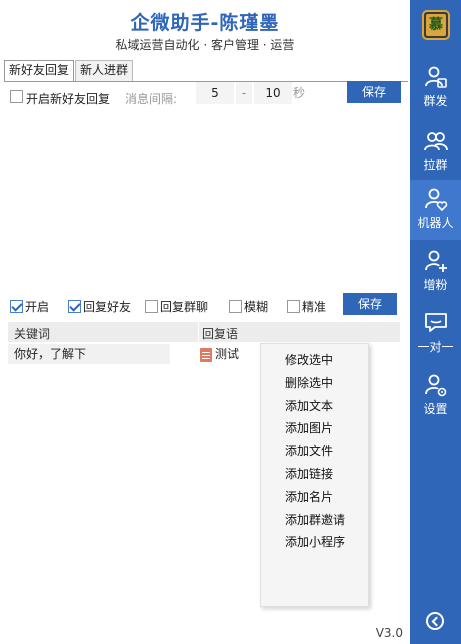  Describe the element at coordinates (198, 332) in the screenshot. I see `col-separator` at that location.